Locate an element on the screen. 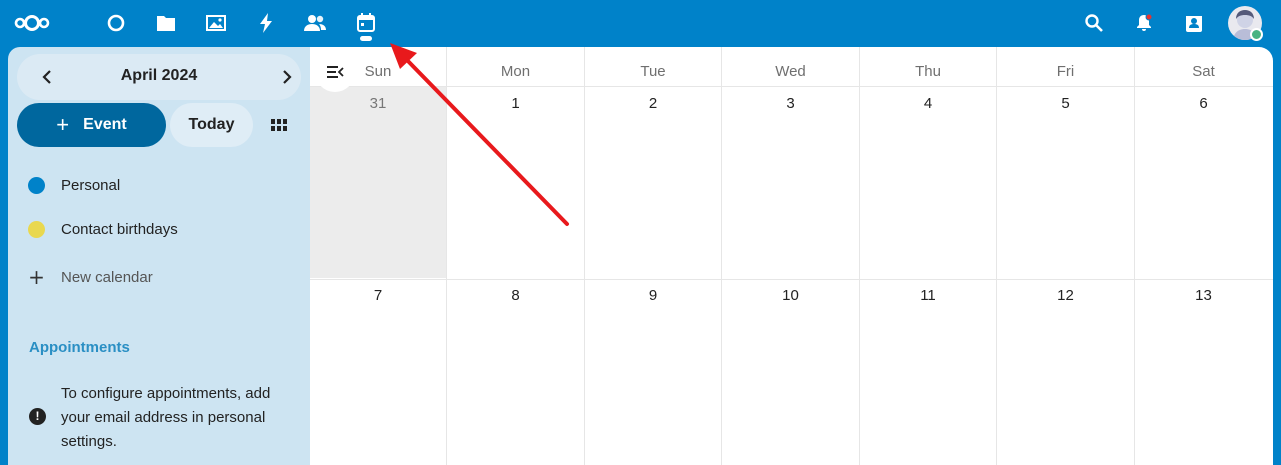 The width and height of the screenshot is (1281, 465). calendar-label: Personal is located at coordinates (91, 185).